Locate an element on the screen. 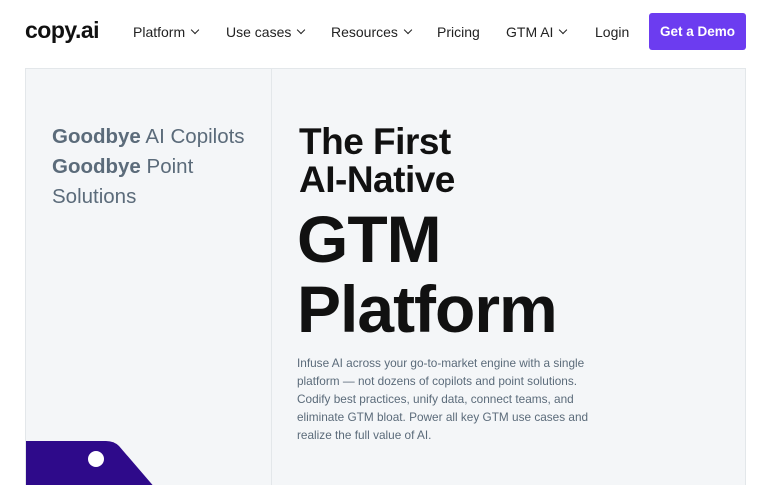  goodbye-line-2: Goodbye Point Solutions is located at coordinates (159, 182).